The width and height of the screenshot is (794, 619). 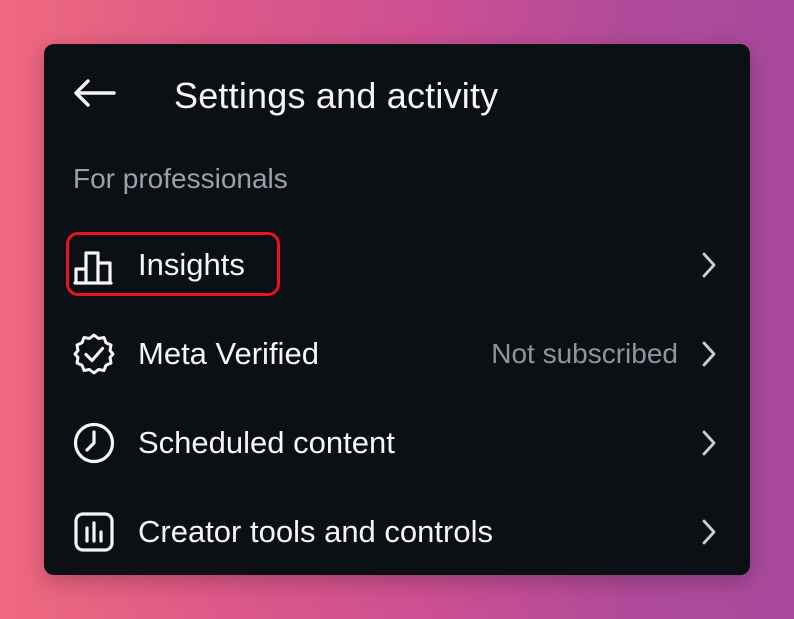 I want to click on arrow-left-icon, so click(x=94, y=93).